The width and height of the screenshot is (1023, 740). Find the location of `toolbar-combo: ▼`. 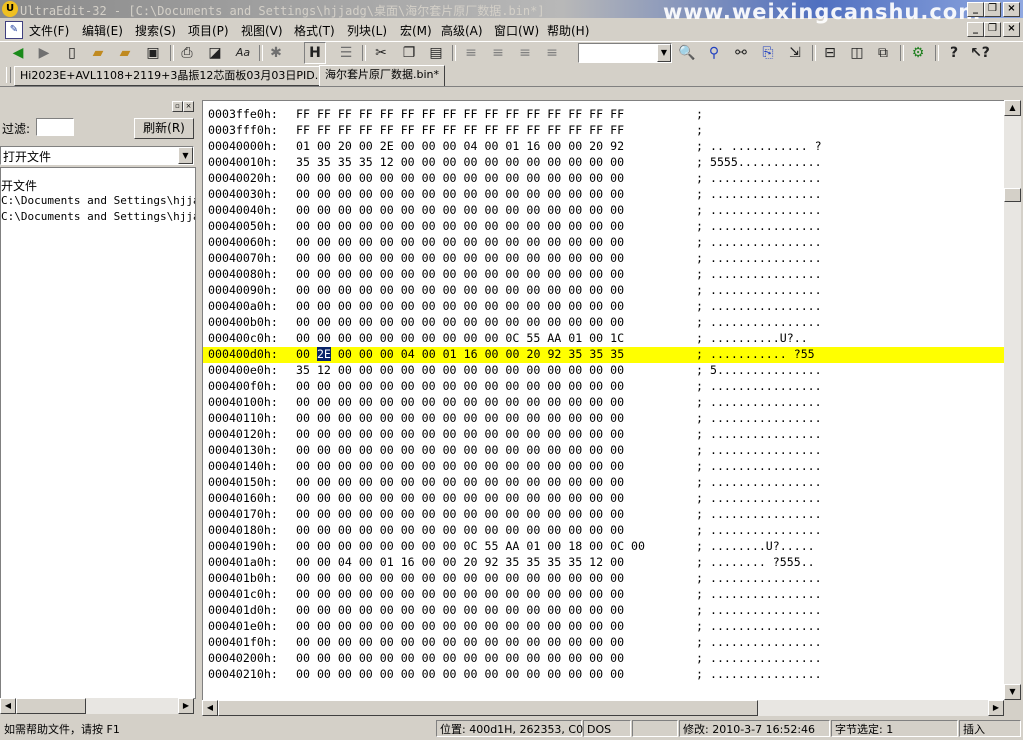

toolbar-combo: ▼ is located at coordinates (625, 53).